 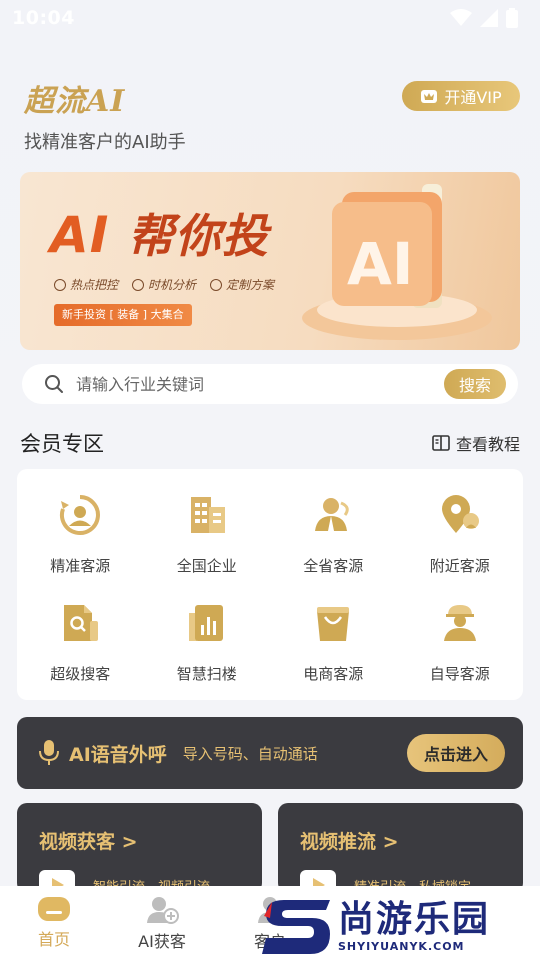 I want to click on watermark-en: SHYIYUANYK.COM, so click(x=401, y=946).